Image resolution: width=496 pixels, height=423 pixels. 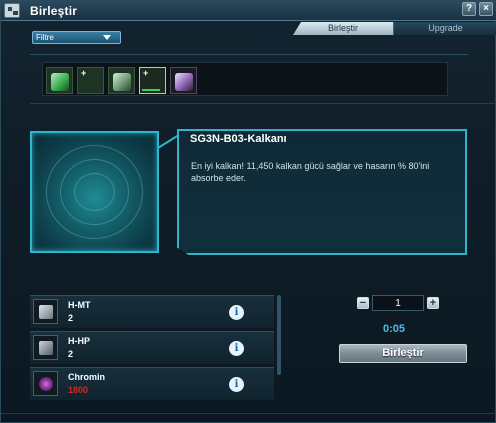 What do you see at coordinates (45, 383) in the screenshot?
I see `chromin-ore-icon` at bounding box center [45, 383].